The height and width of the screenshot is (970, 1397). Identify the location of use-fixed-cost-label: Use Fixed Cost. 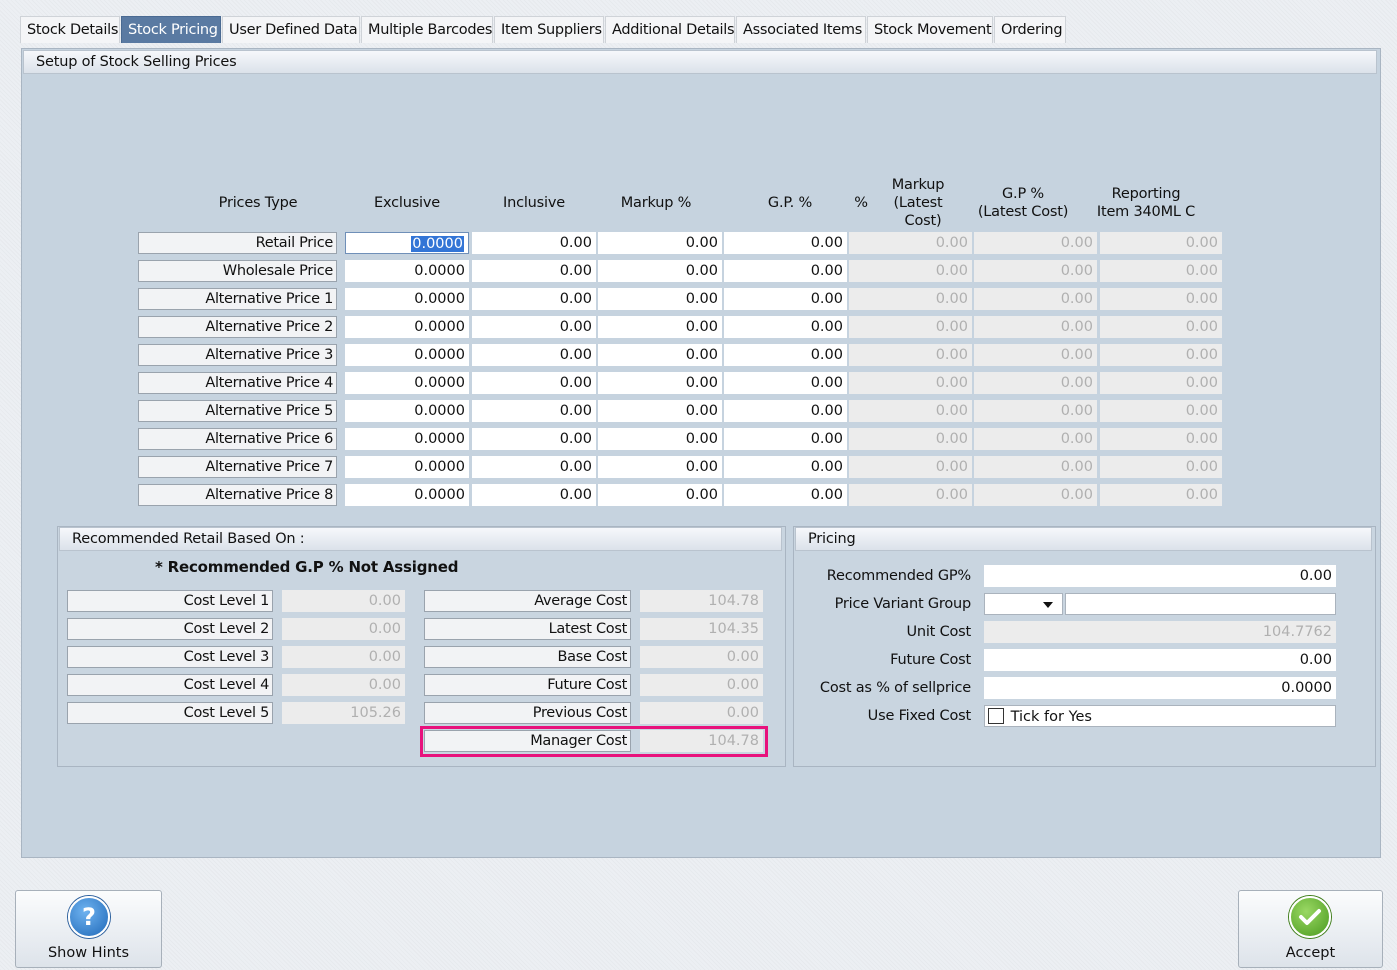
(919, 716).